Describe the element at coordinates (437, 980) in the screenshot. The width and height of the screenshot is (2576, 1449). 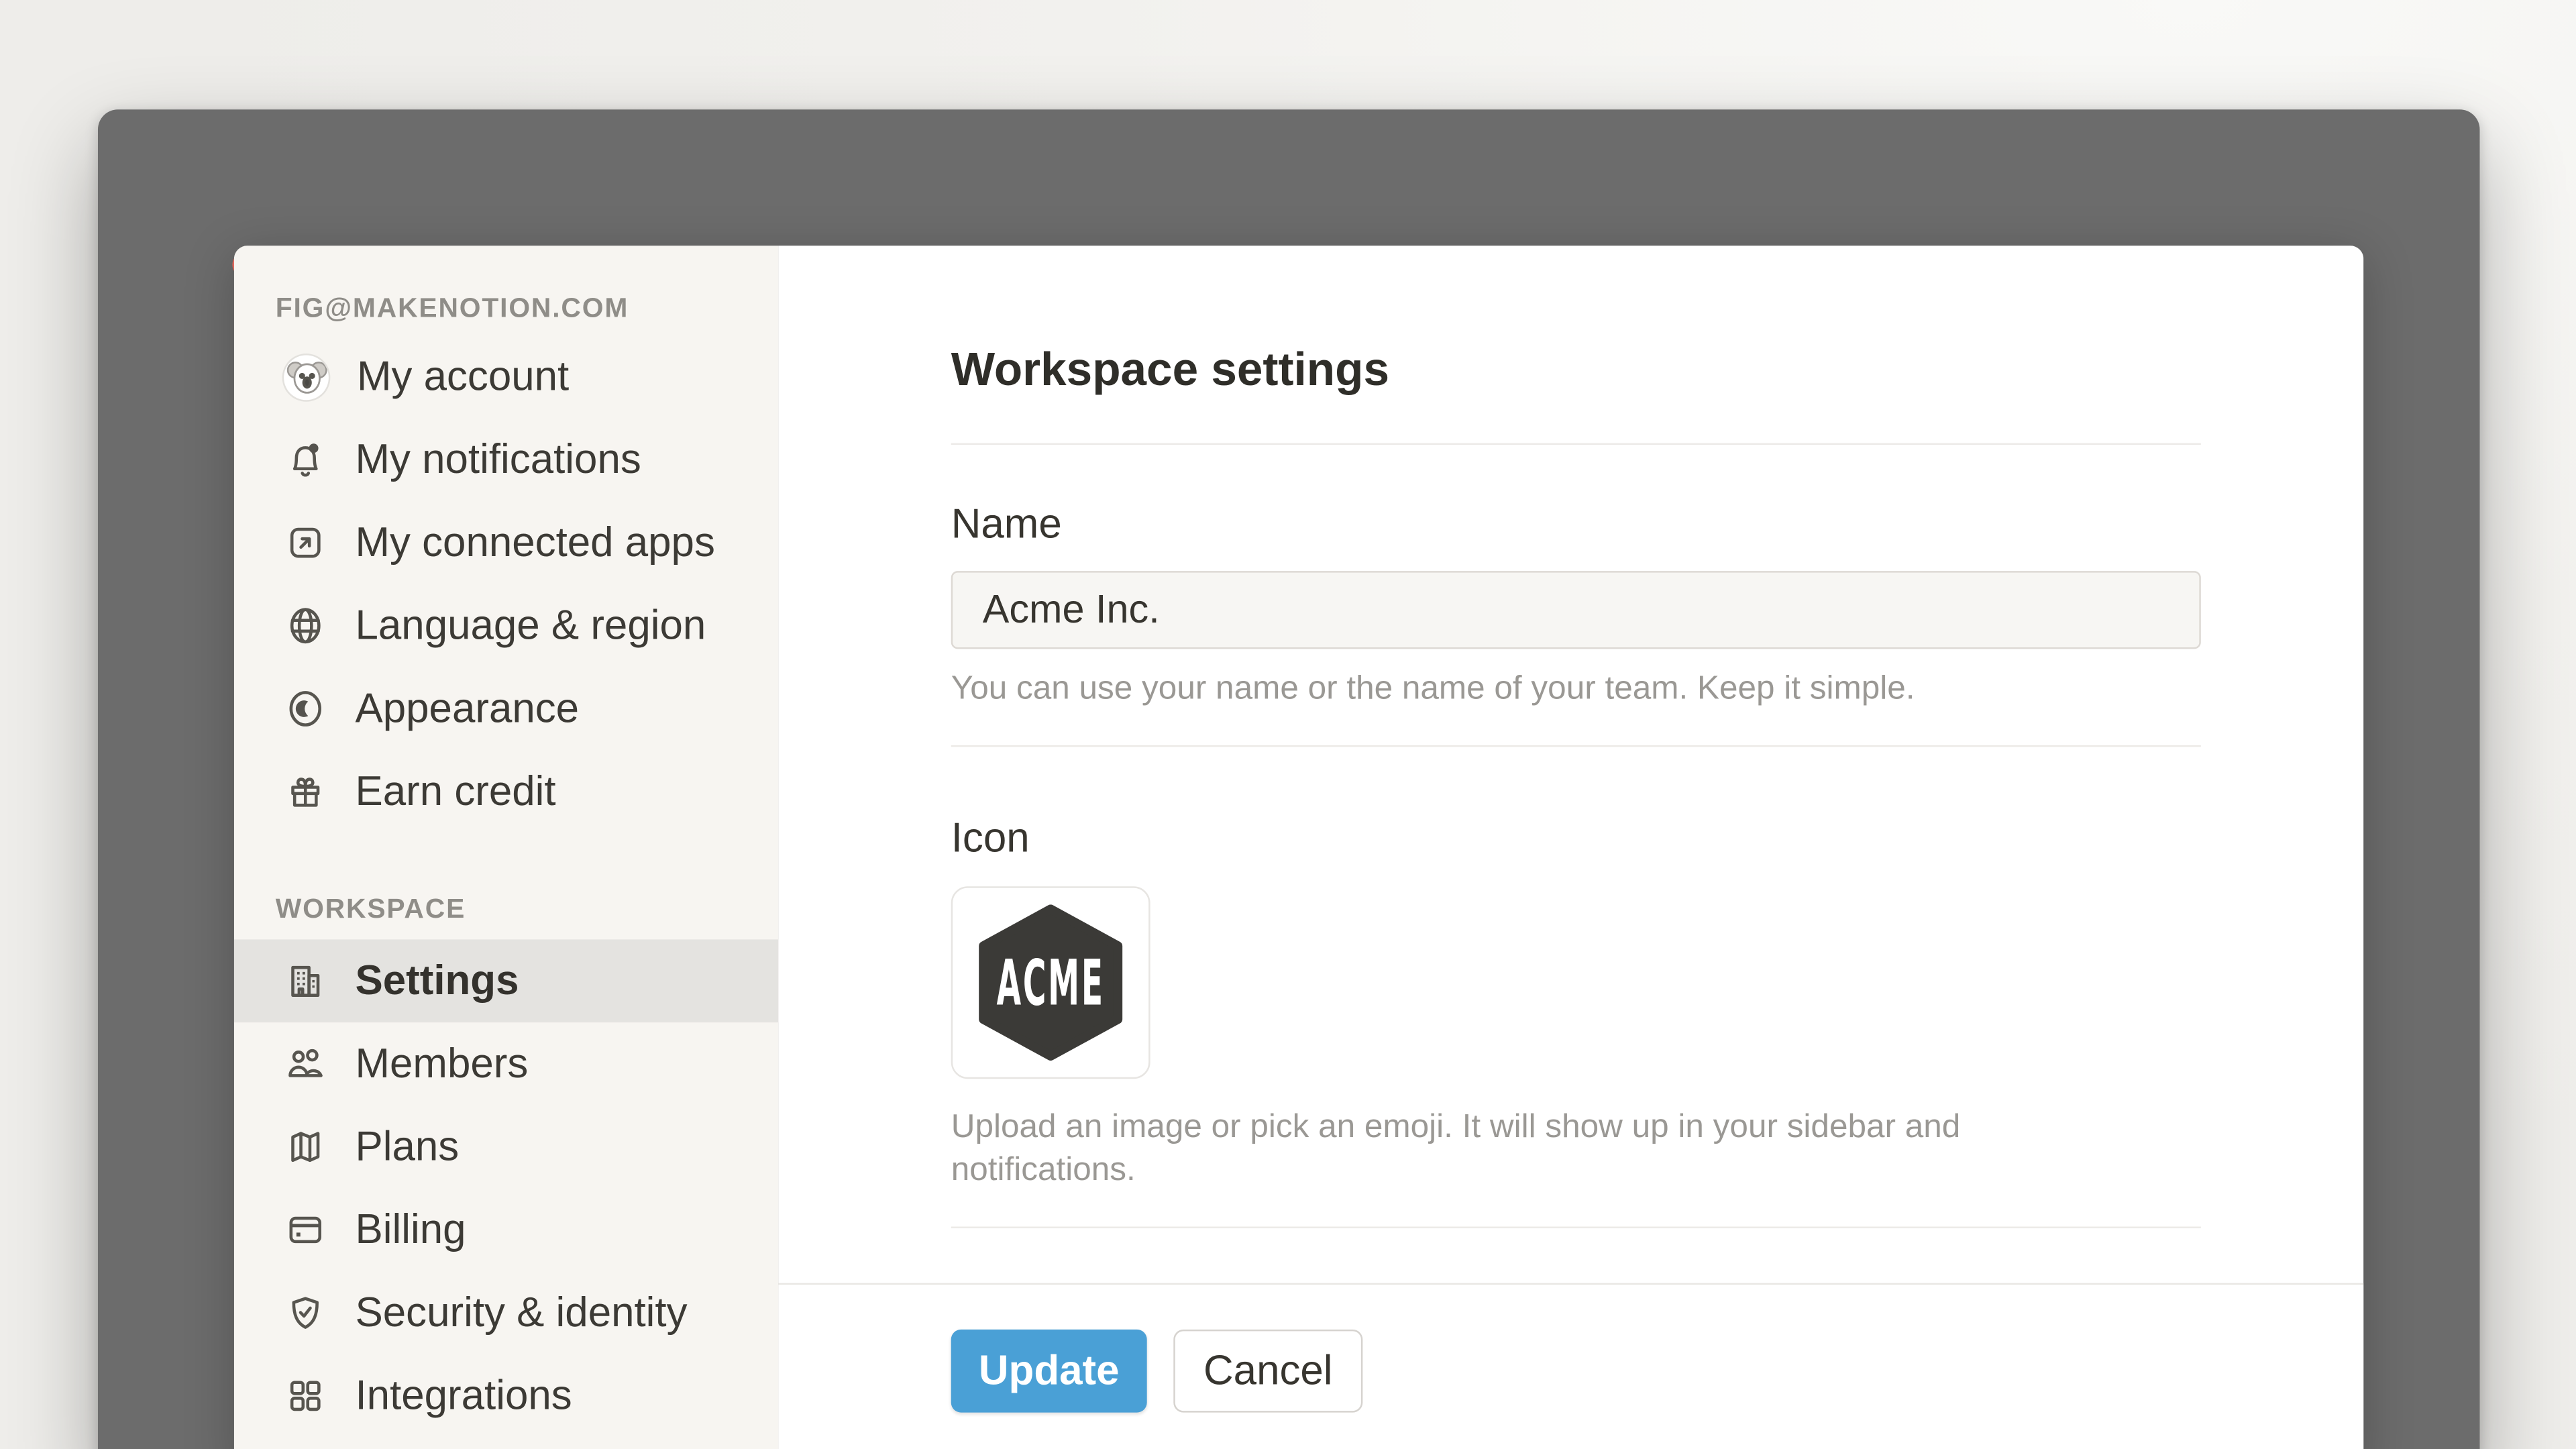
I see `sidebar-item-label: Settings` at that location.